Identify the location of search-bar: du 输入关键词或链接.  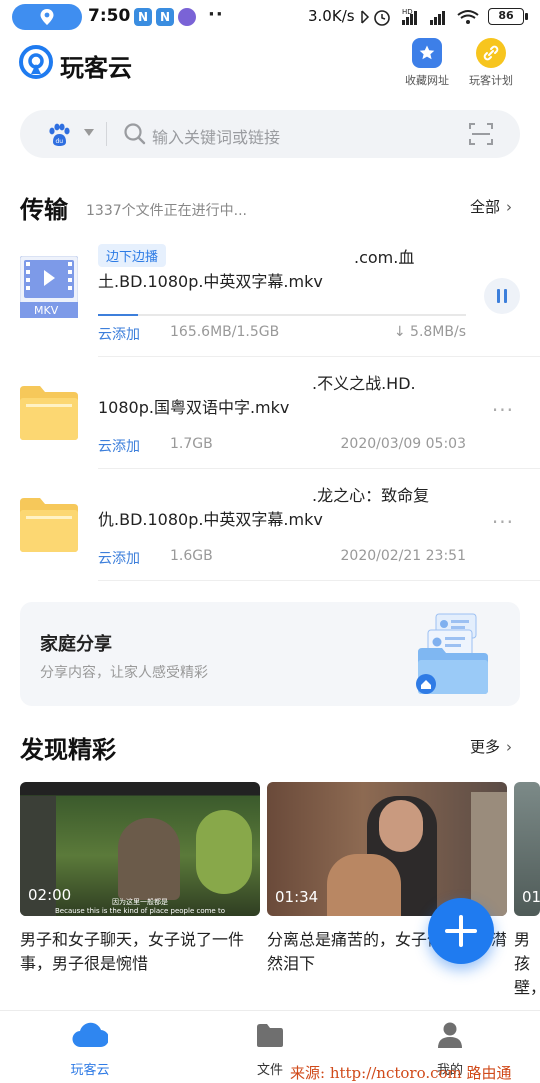
(270, 134).